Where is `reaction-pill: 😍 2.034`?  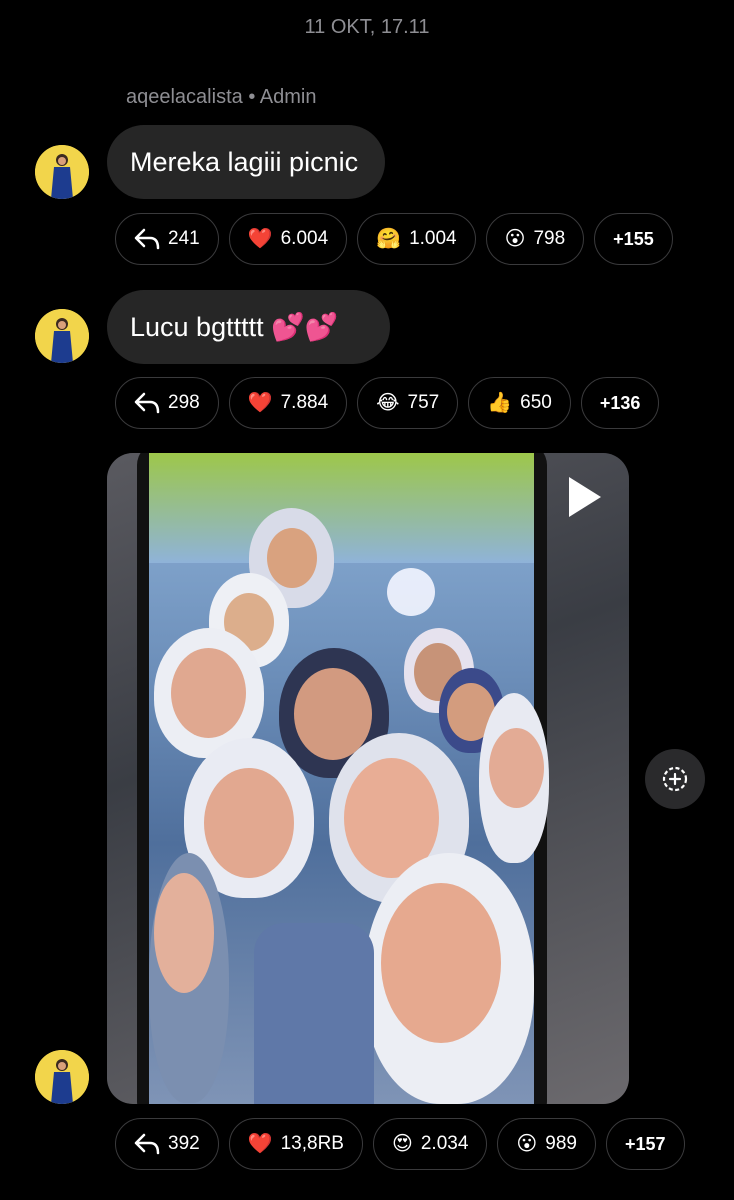 reaction-pill: 😍 2.034 is located at coordinates (430, 1144).